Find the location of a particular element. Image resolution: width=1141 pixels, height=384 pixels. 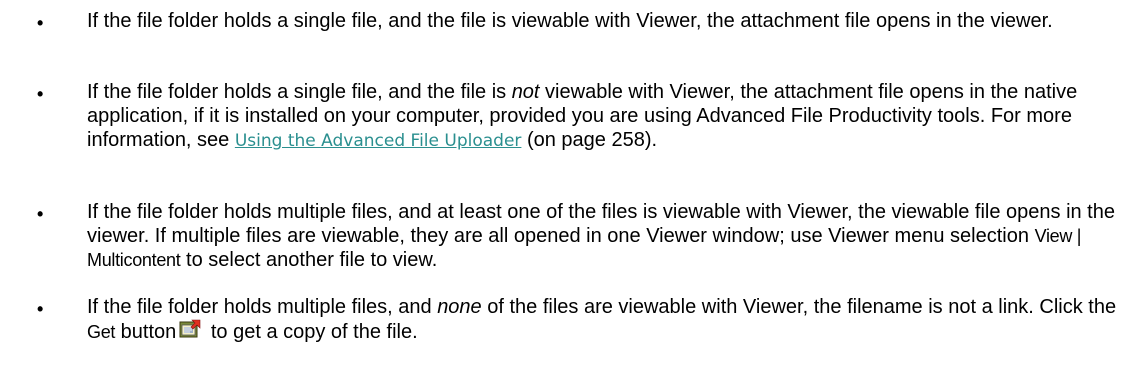

get-file-icon is located at coordinates (190, 330).